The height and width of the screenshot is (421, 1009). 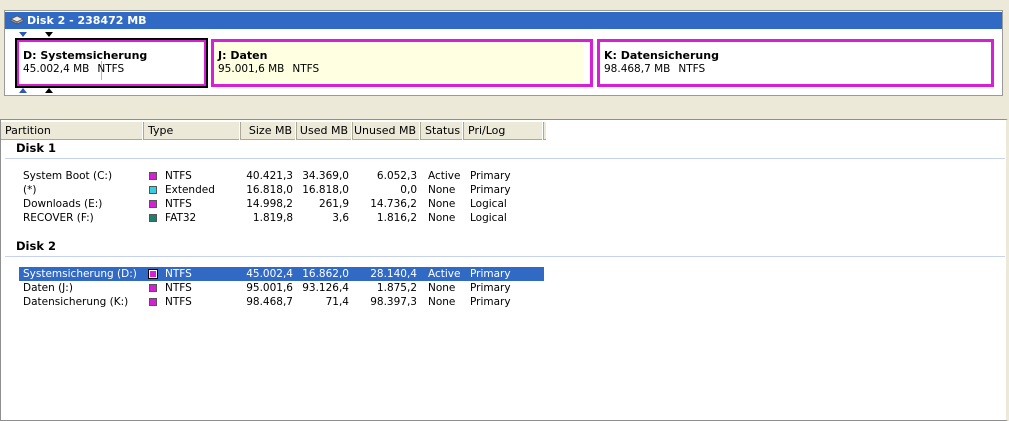 What do you see at coordinates (325, 190) in the screenshot?
I see `cell-used: 16.818,0` at bounding box center [325, 190].